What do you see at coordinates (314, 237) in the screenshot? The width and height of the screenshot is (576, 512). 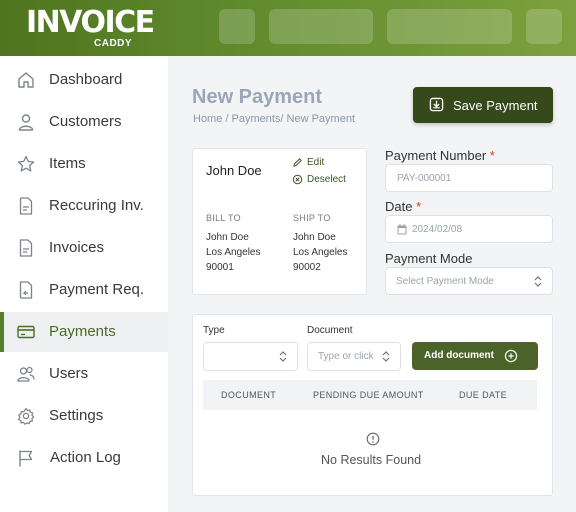 I see `ship-to-line: John Doe` at bounding box center [314, 237].